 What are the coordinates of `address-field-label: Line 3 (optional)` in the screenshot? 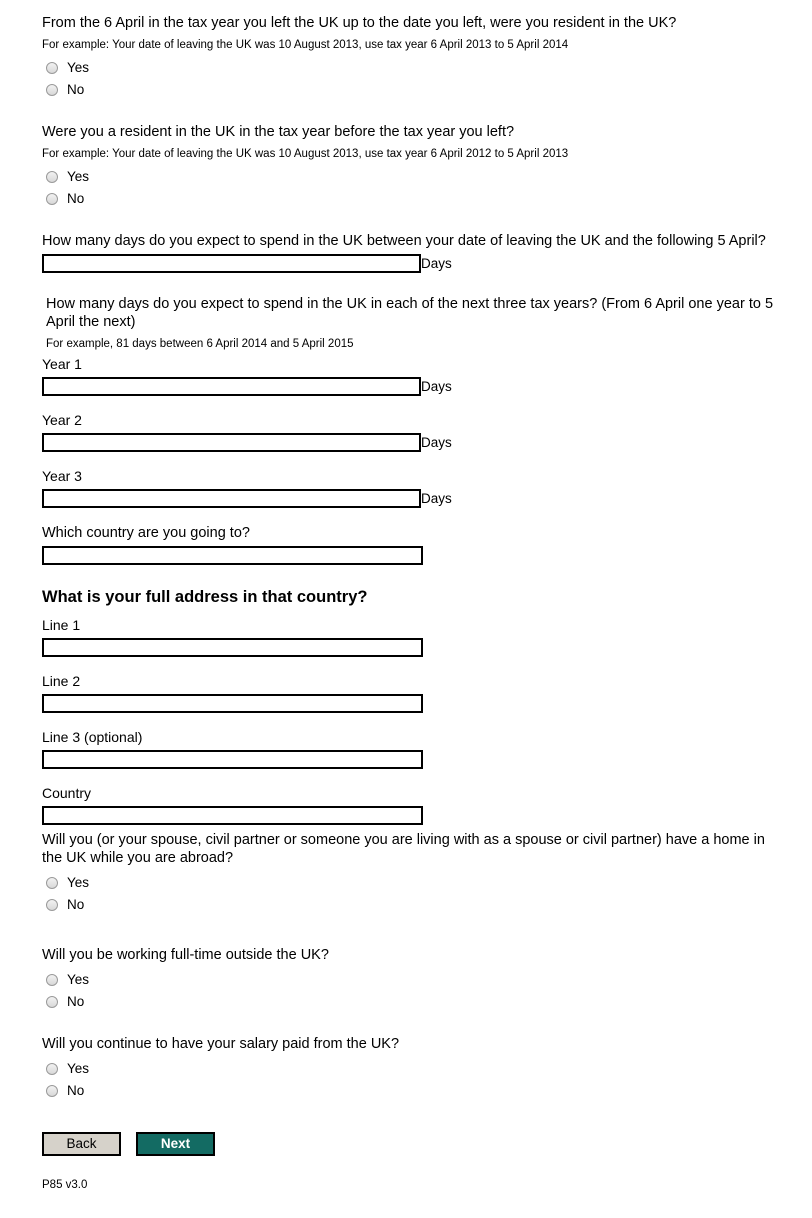 It's located at (92, 737).